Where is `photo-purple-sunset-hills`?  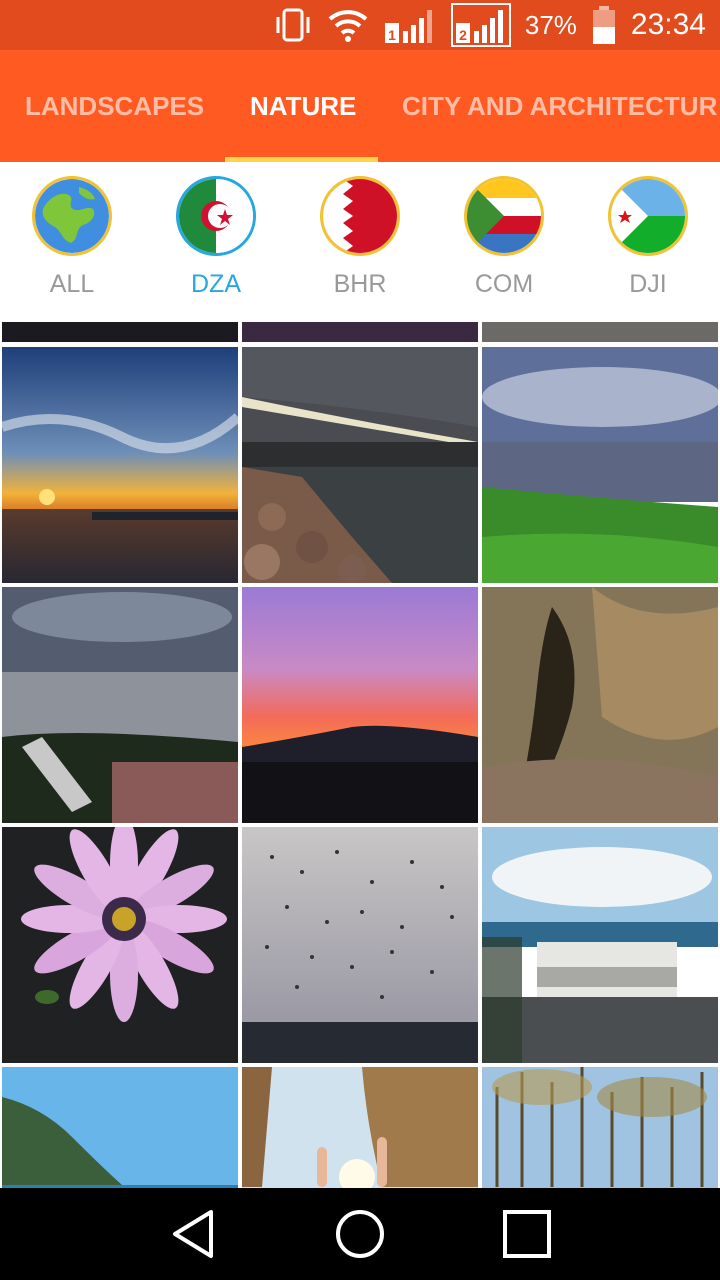 photo-purple-sunset-hills is located at coordinates (360, 705).